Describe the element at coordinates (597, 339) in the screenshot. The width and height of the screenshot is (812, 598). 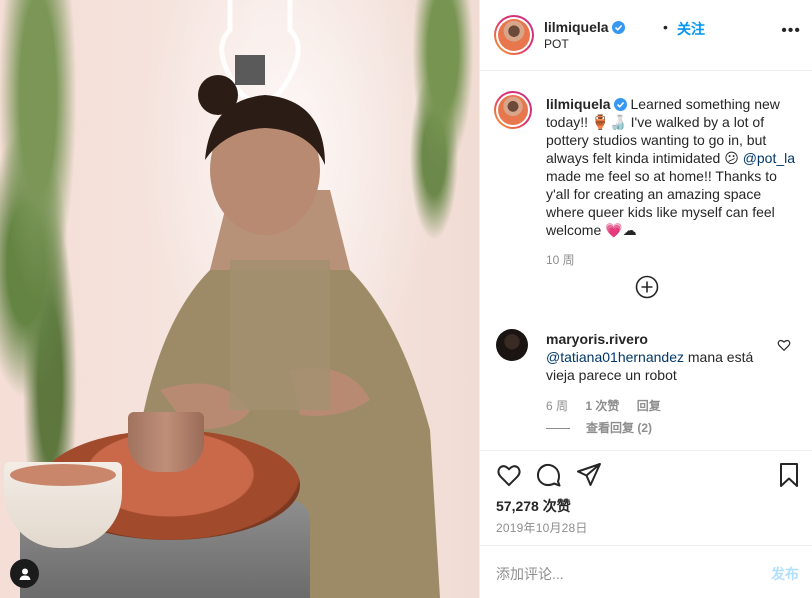
I see `commenter-username: maryoris.rivero` at that location.